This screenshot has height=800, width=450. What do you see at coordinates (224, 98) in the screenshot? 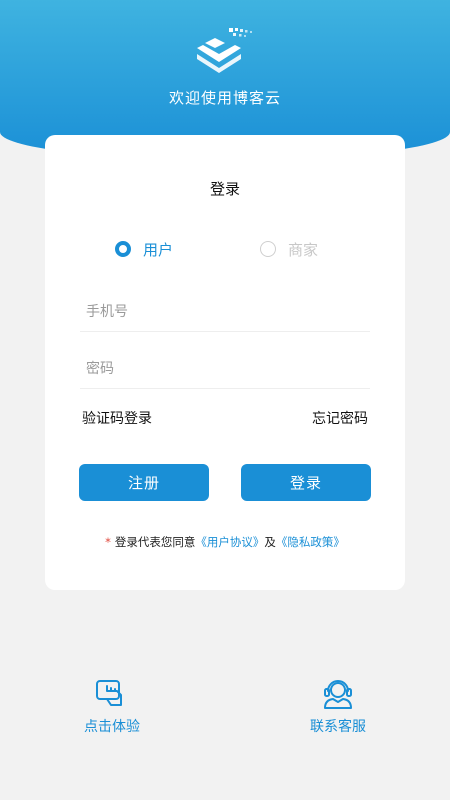
I see `welcome-title: 欢迎使用博客云` at bounding box center [224, 98].